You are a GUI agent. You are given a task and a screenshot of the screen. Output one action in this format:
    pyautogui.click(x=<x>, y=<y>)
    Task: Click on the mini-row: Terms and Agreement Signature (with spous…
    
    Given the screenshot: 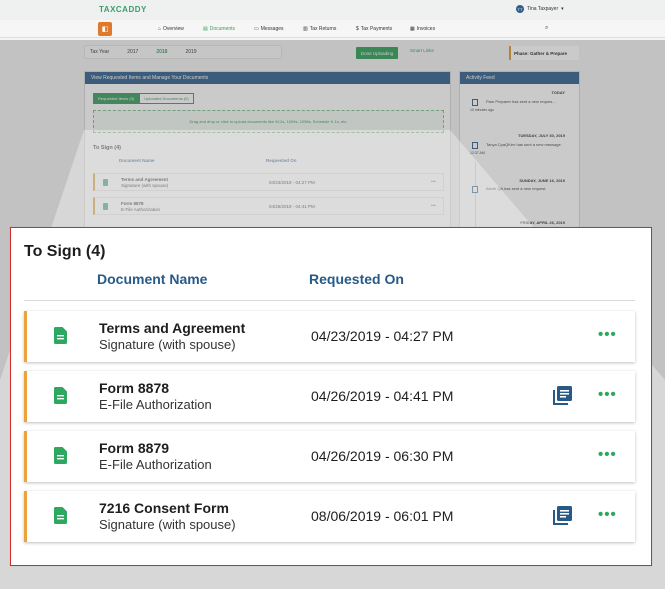 What is the action you would take?
    pyautogui.click(x=268, y=182)
    